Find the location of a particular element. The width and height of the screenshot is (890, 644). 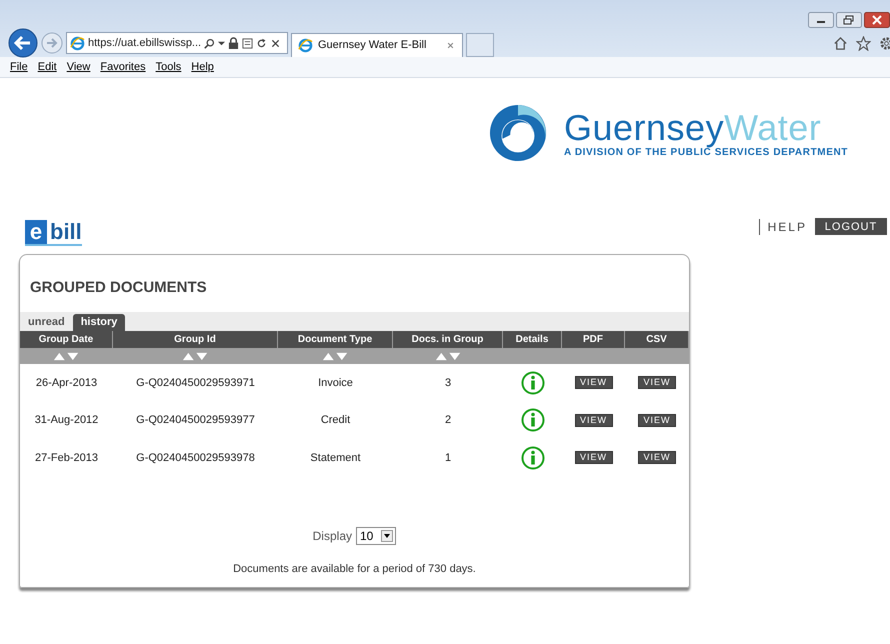

page-size-select: 10 is located at coordinates (376, 535).